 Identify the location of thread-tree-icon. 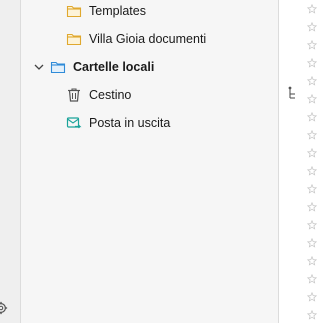
(293, 93).